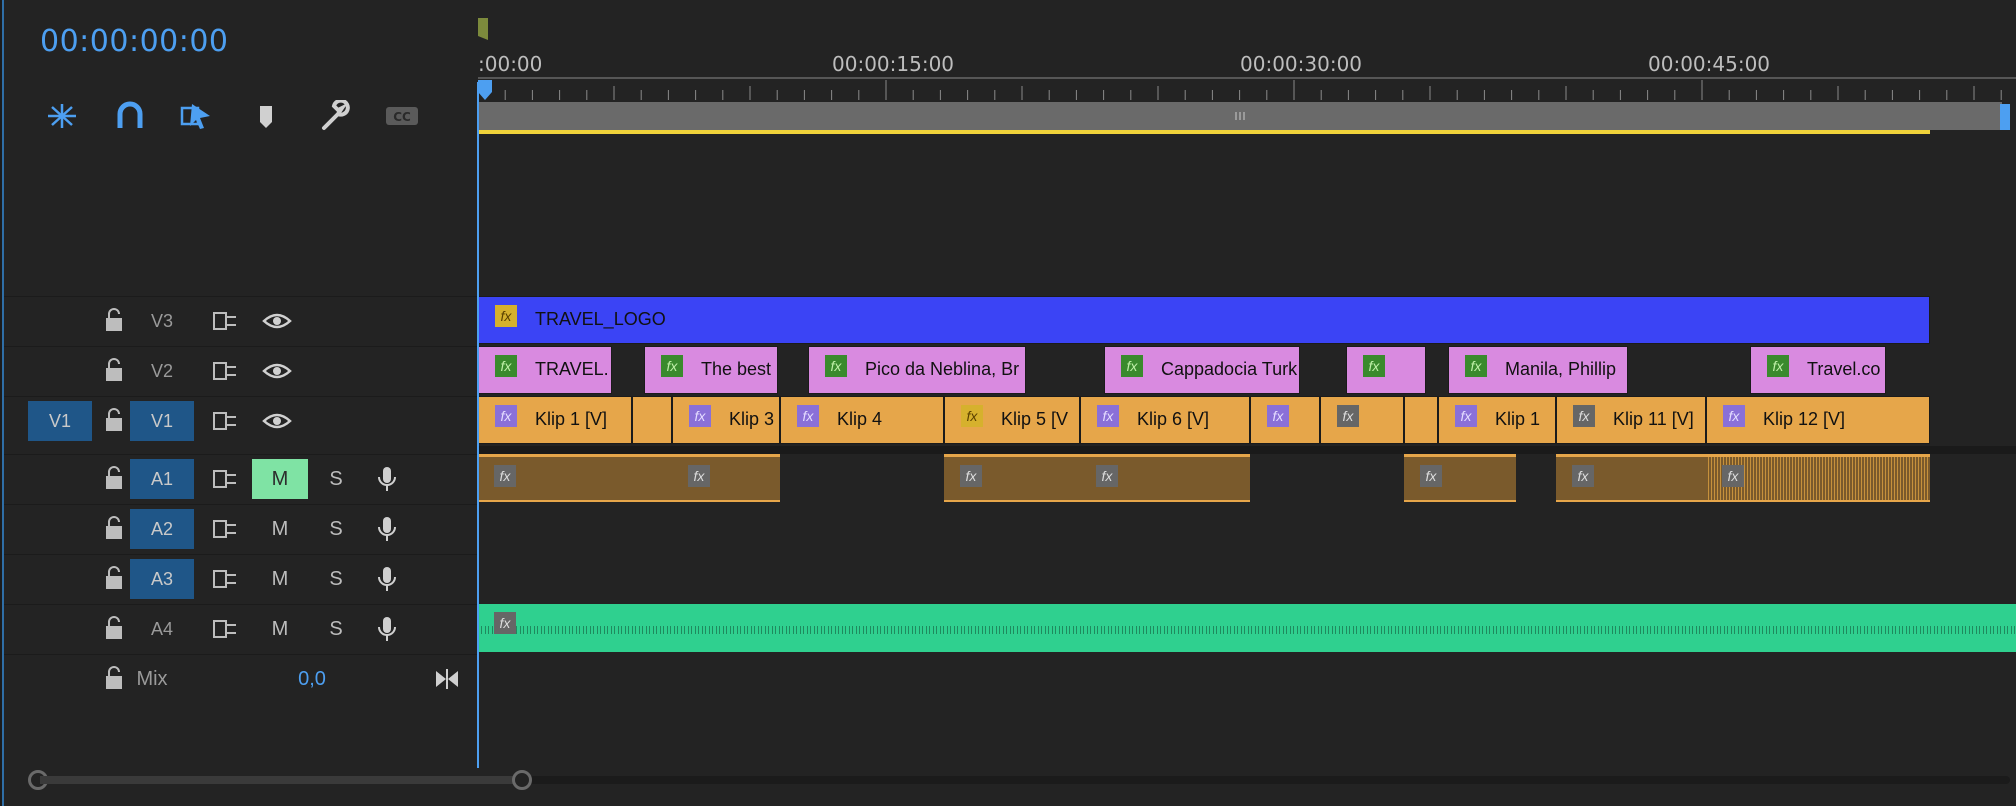 The height and width of the screenshot is (806, 2016). I want to click on audio-clip-a1, so click(652, 478).